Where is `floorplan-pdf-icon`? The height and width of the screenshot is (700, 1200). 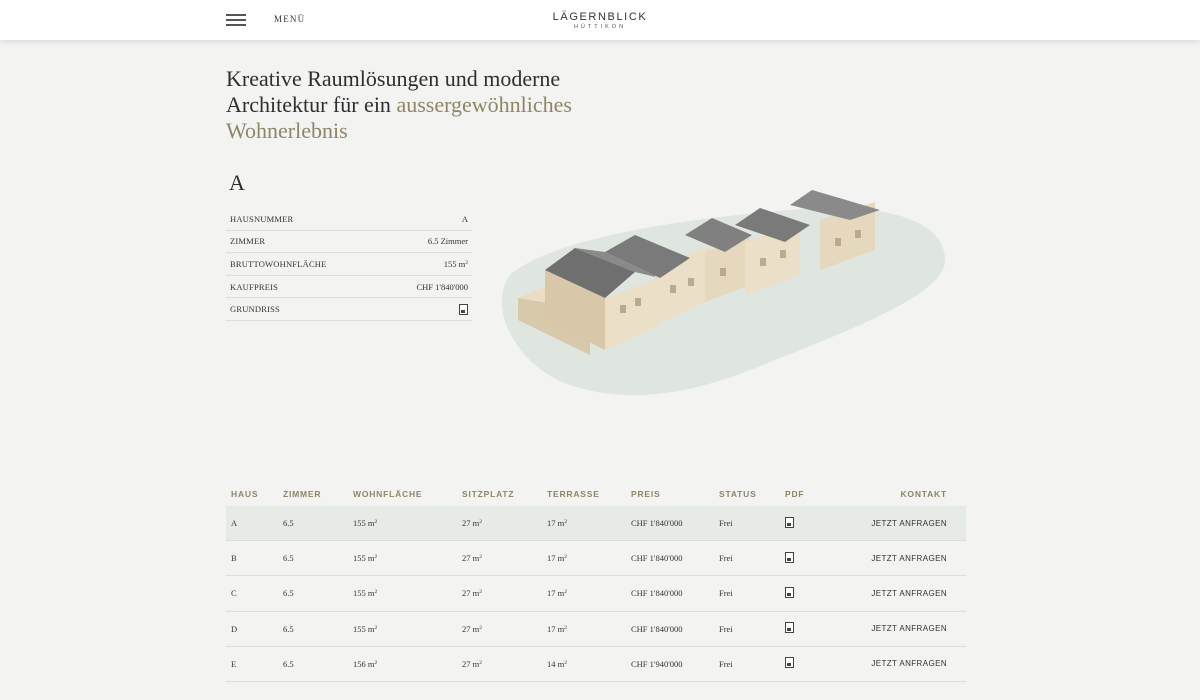 floorplan-pdf-icon is located at coordinates (463, 309).